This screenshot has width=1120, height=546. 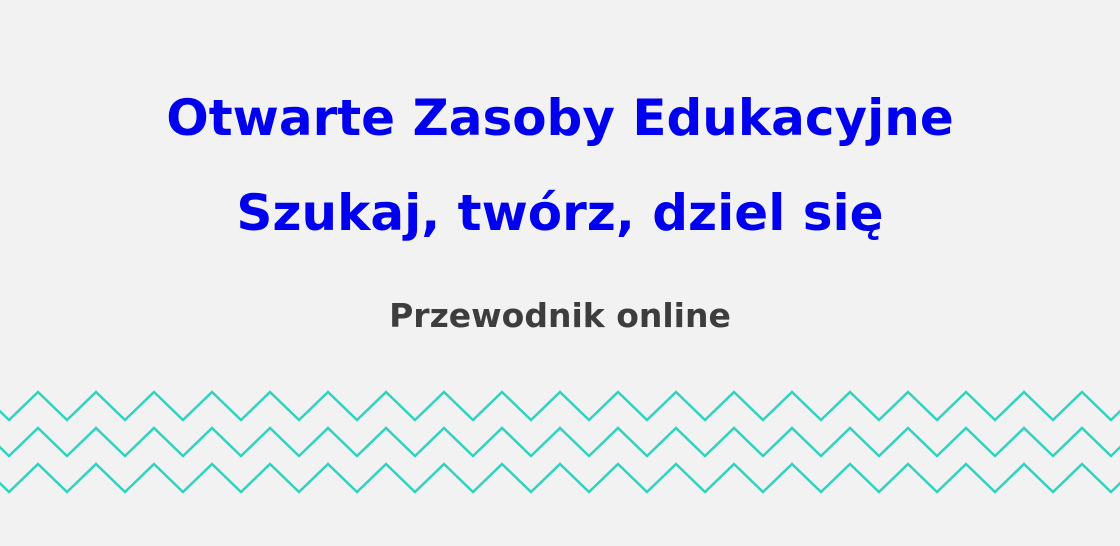 I want to click on page-subtitle: Przewodnik online, so click(x=560, y=315).